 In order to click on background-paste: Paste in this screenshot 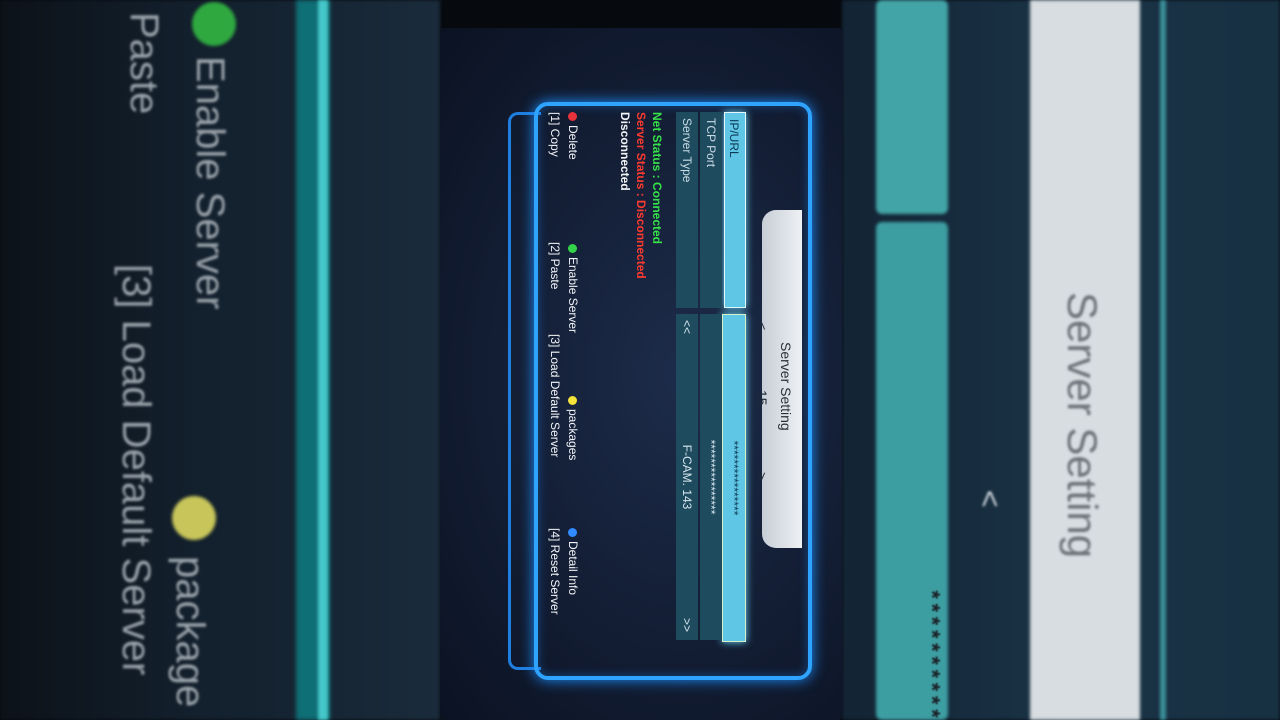, I will do `click(144, 63)`.